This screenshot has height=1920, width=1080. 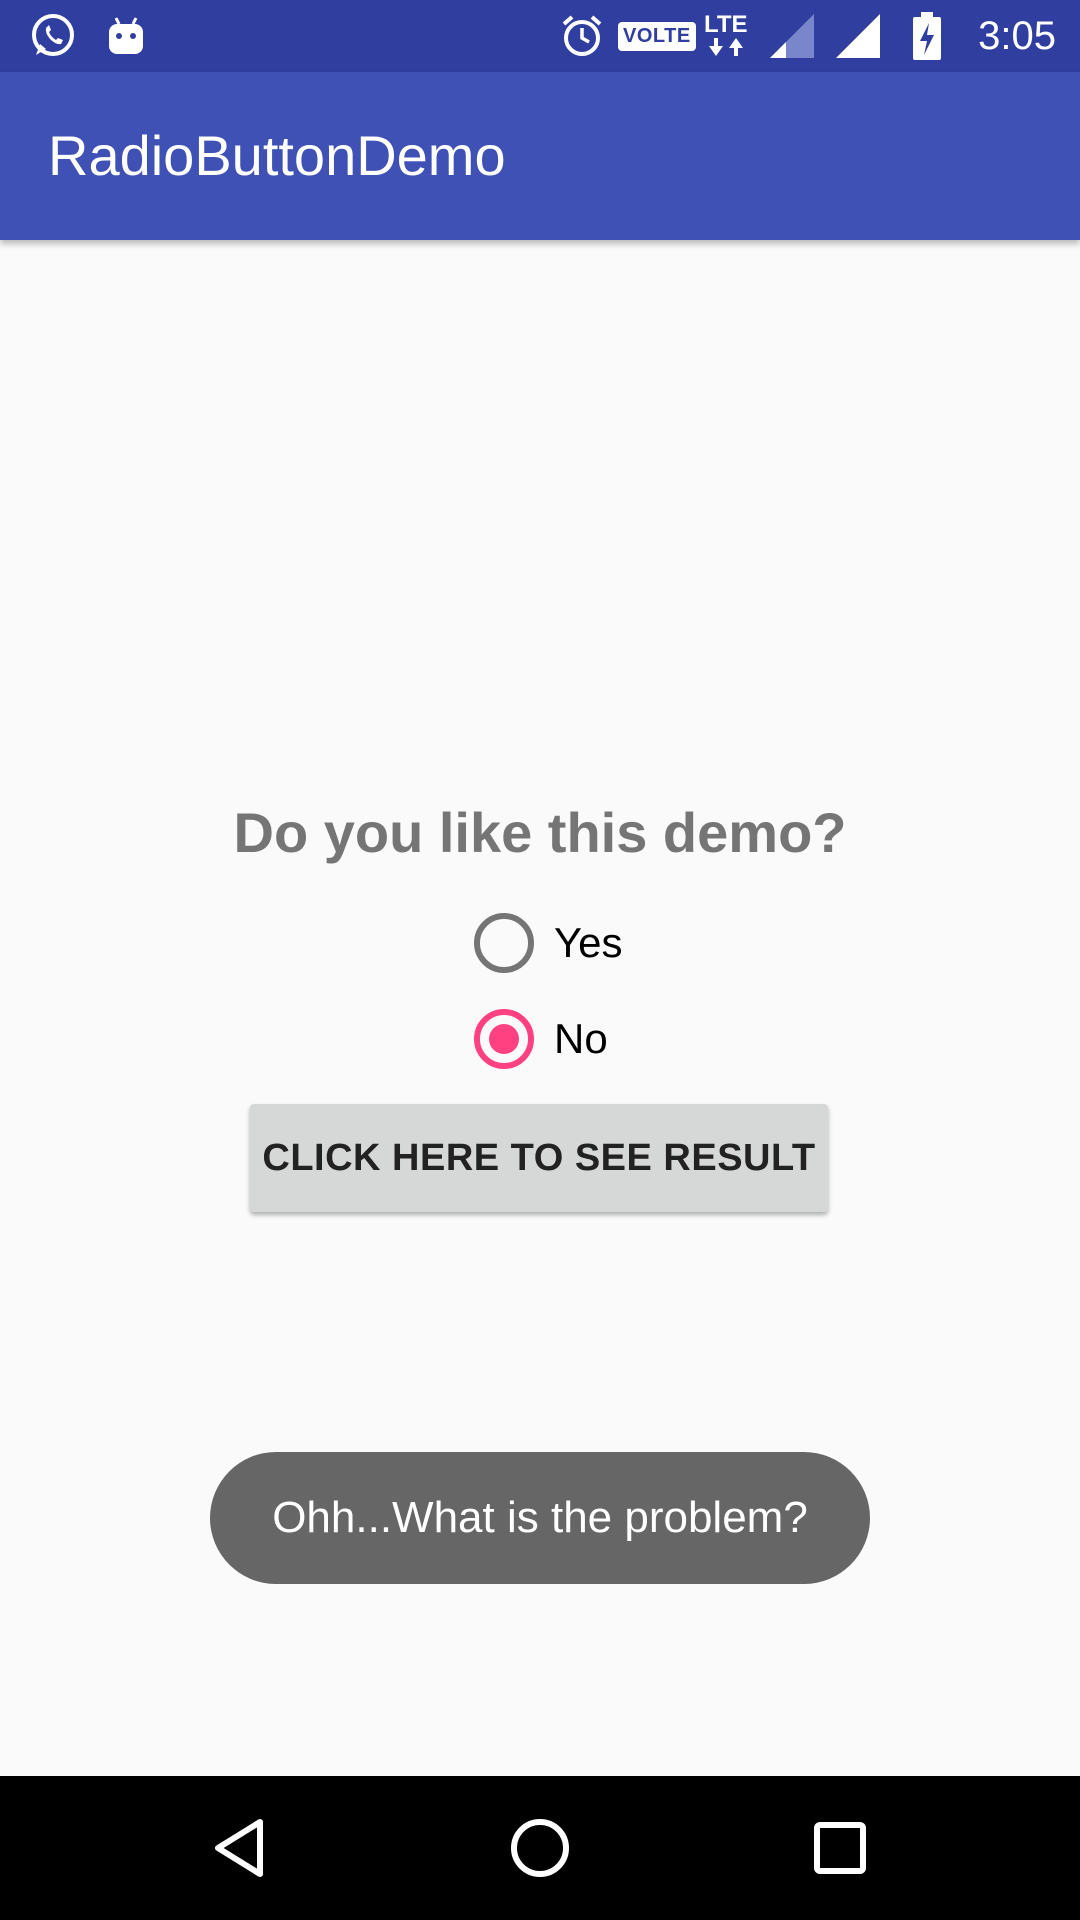 What do you see at coordinates (858, 36) in the screenshot?
I see `signal-full-icon` at bounding box center [858, 36].